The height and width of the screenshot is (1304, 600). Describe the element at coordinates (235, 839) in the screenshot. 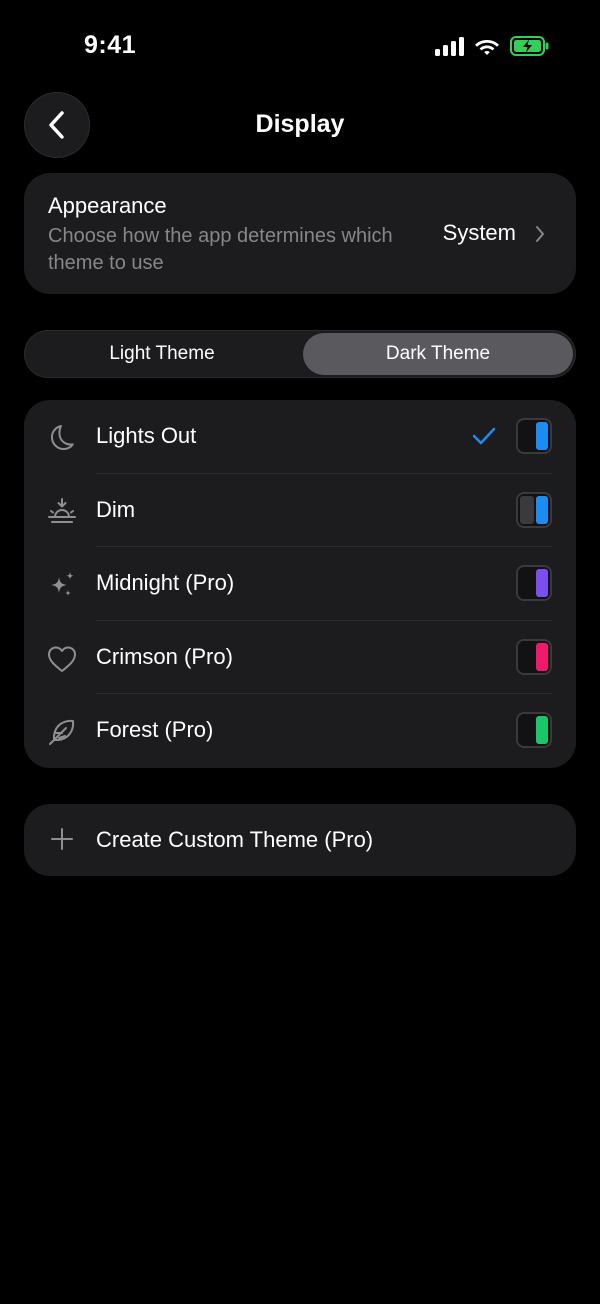

I see `create-custom-theme-label: Create Custom Theme (Pro)` at that location.